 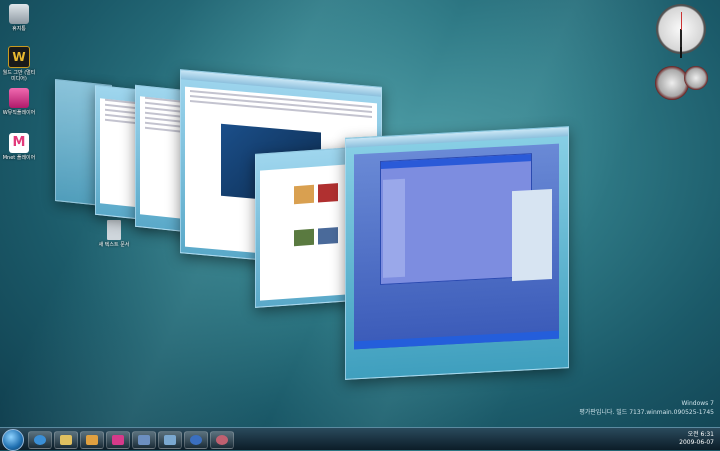 What do you see at coordinates (456, 340) in the screenshot?
I see `xp-taskbar` at bounding box center [456, 340].